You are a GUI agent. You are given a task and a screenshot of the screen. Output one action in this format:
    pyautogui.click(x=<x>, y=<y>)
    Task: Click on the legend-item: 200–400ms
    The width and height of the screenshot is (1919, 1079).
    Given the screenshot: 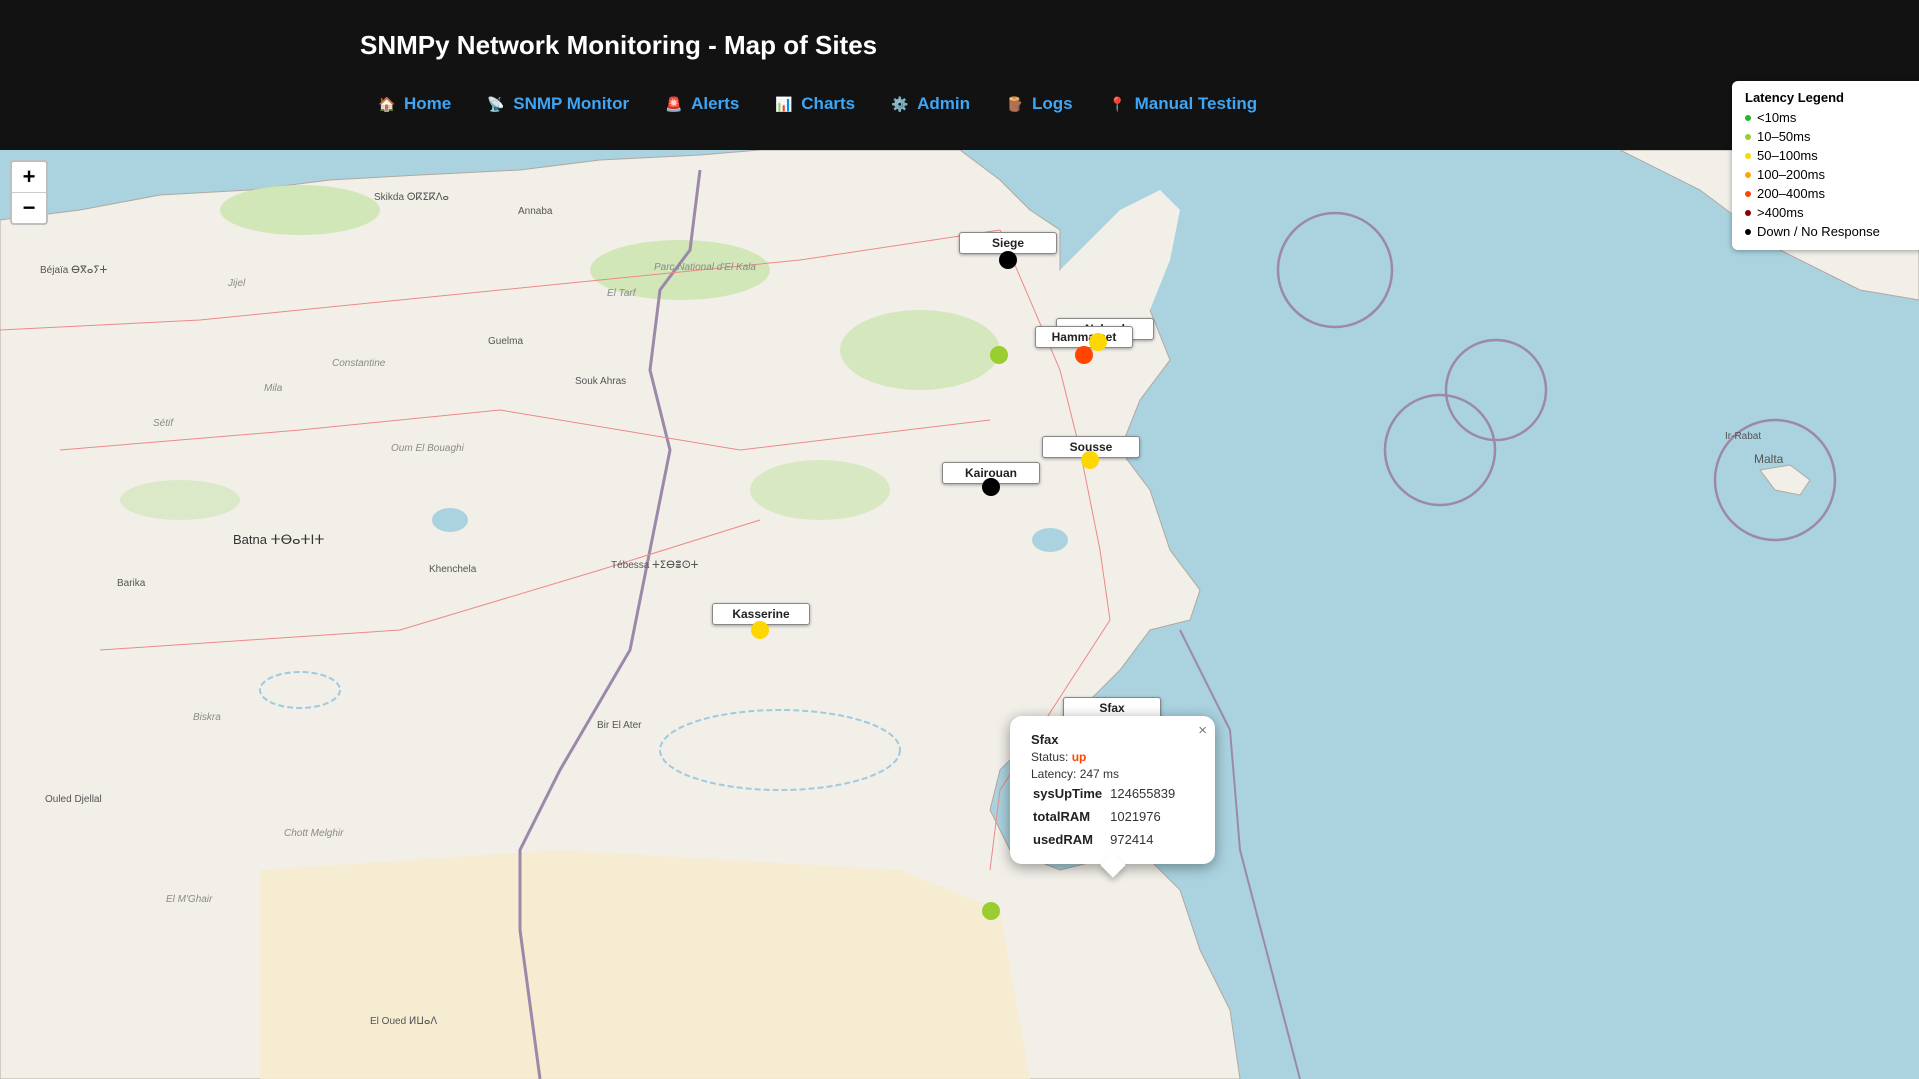 What is the action you would take?
    pyautogui.click(x=1829, y=193)
    